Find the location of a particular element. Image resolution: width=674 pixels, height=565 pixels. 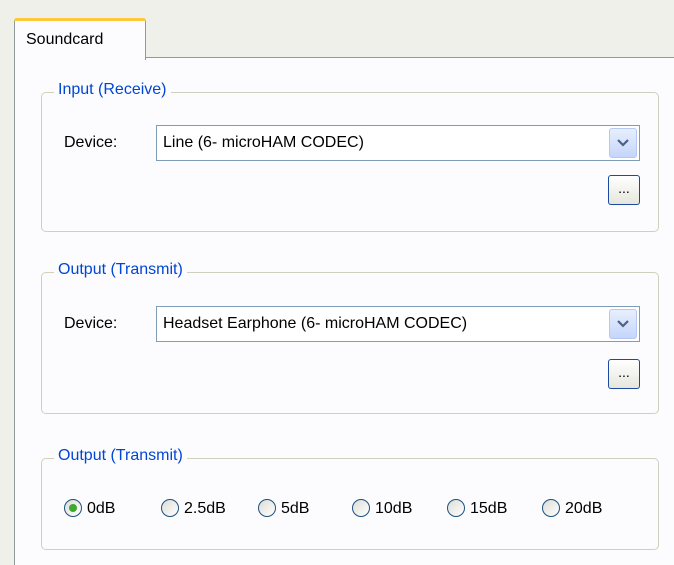

radio-2-5db-label: 2.5dB is located at coordinates (205, 508).